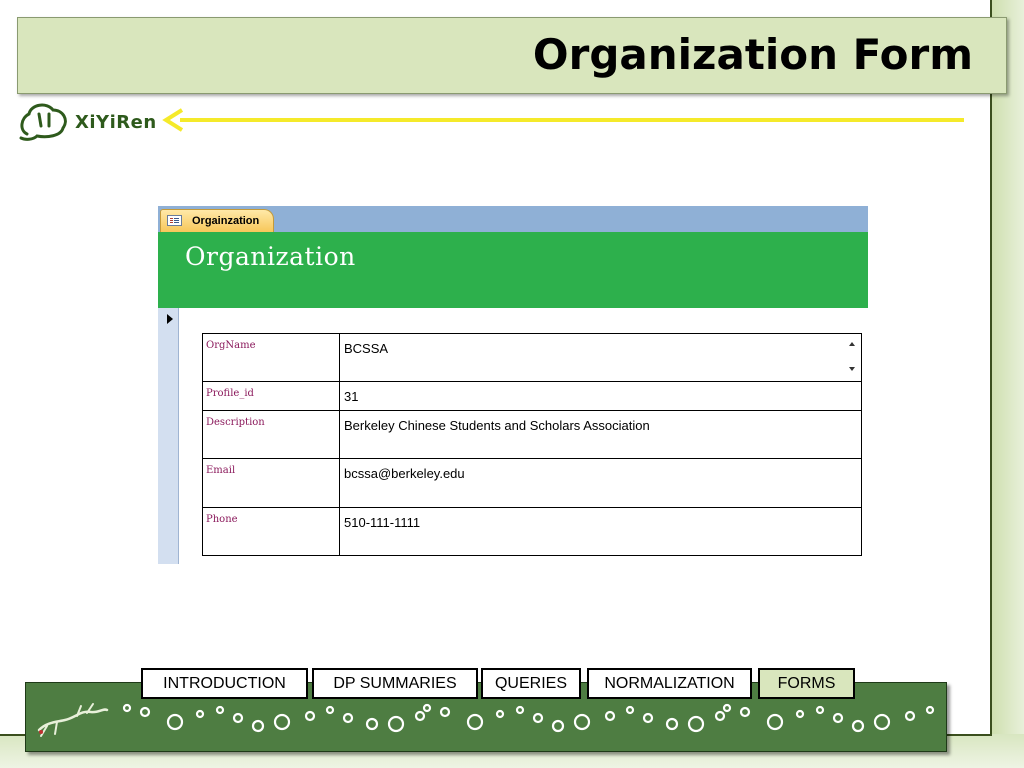  What do you see at coordinates (1007, 384) in the screenshot?
I see `right-decor-strip` at bounding box center [1007, 384].